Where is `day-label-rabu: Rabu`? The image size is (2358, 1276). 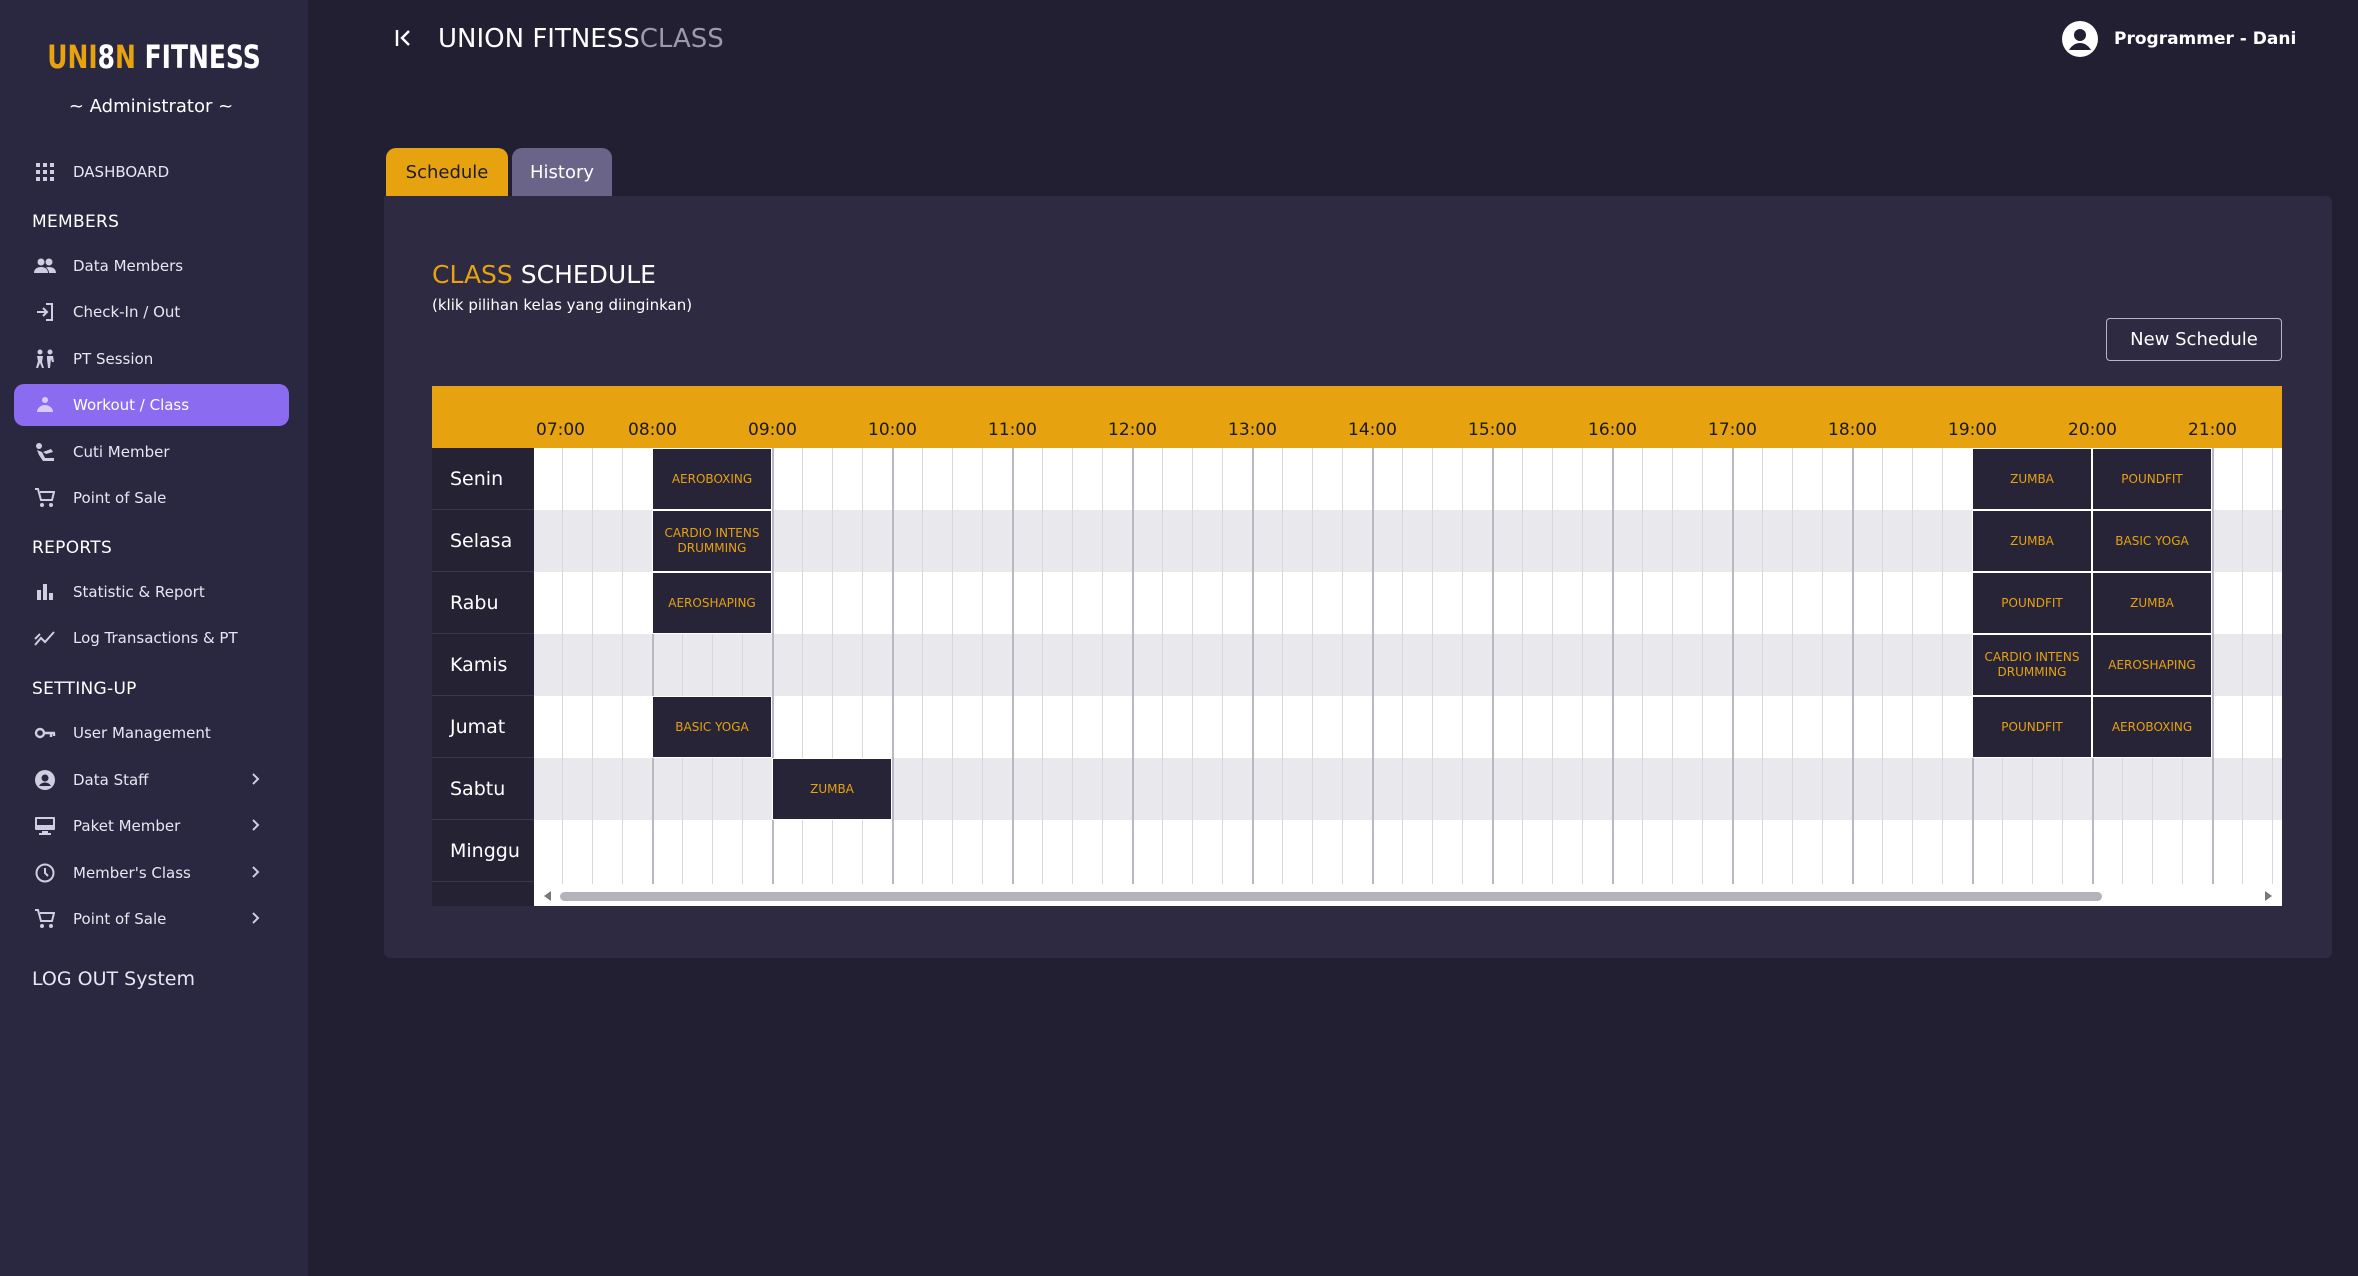
day-label-rabu: Rabu is located at coordinates (483, 603).